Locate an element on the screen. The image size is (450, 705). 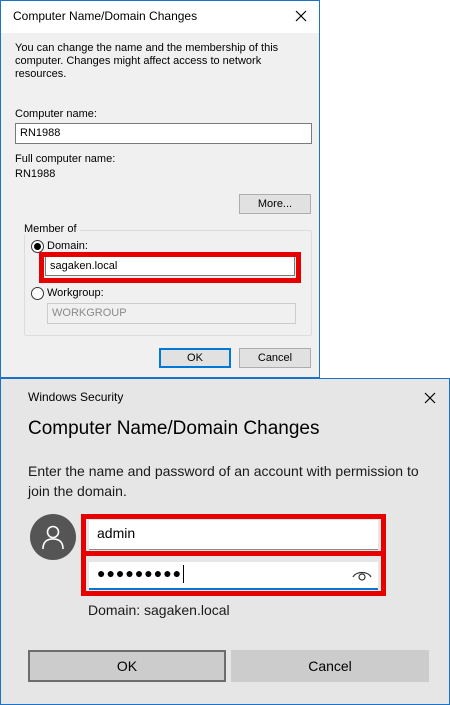
title-bar: Computer Name/Domain Changes is located at coordinates (160, 17).